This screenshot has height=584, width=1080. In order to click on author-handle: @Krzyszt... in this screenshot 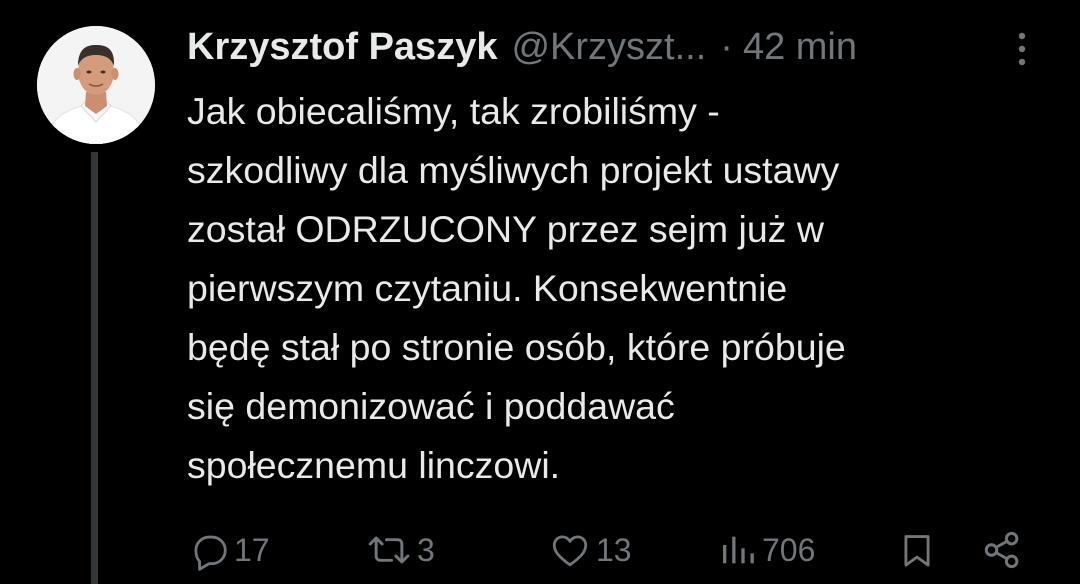, I will do `click(608, 47)`.